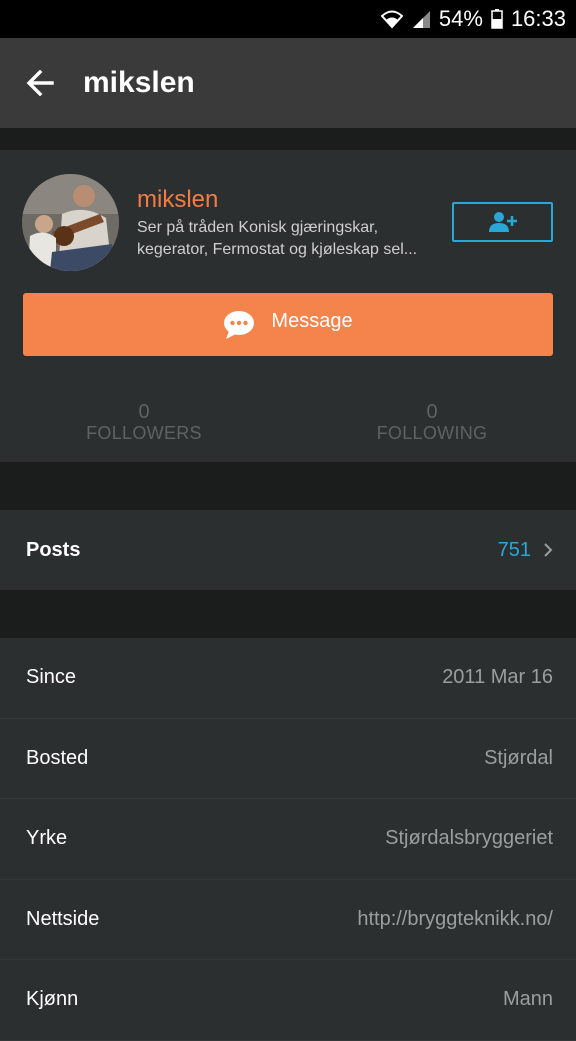  I want to click on following-count: 0, so click(432, 412).